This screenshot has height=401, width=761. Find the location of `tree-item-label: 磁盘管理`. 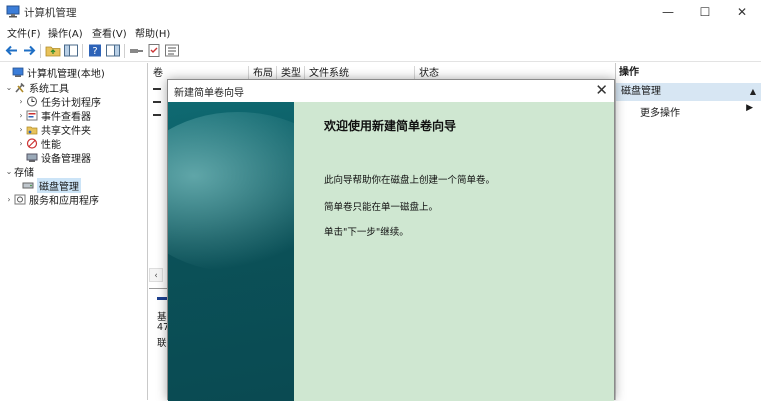

tree-item-label: 磁盘管理 is located at coordinates (59, 185).